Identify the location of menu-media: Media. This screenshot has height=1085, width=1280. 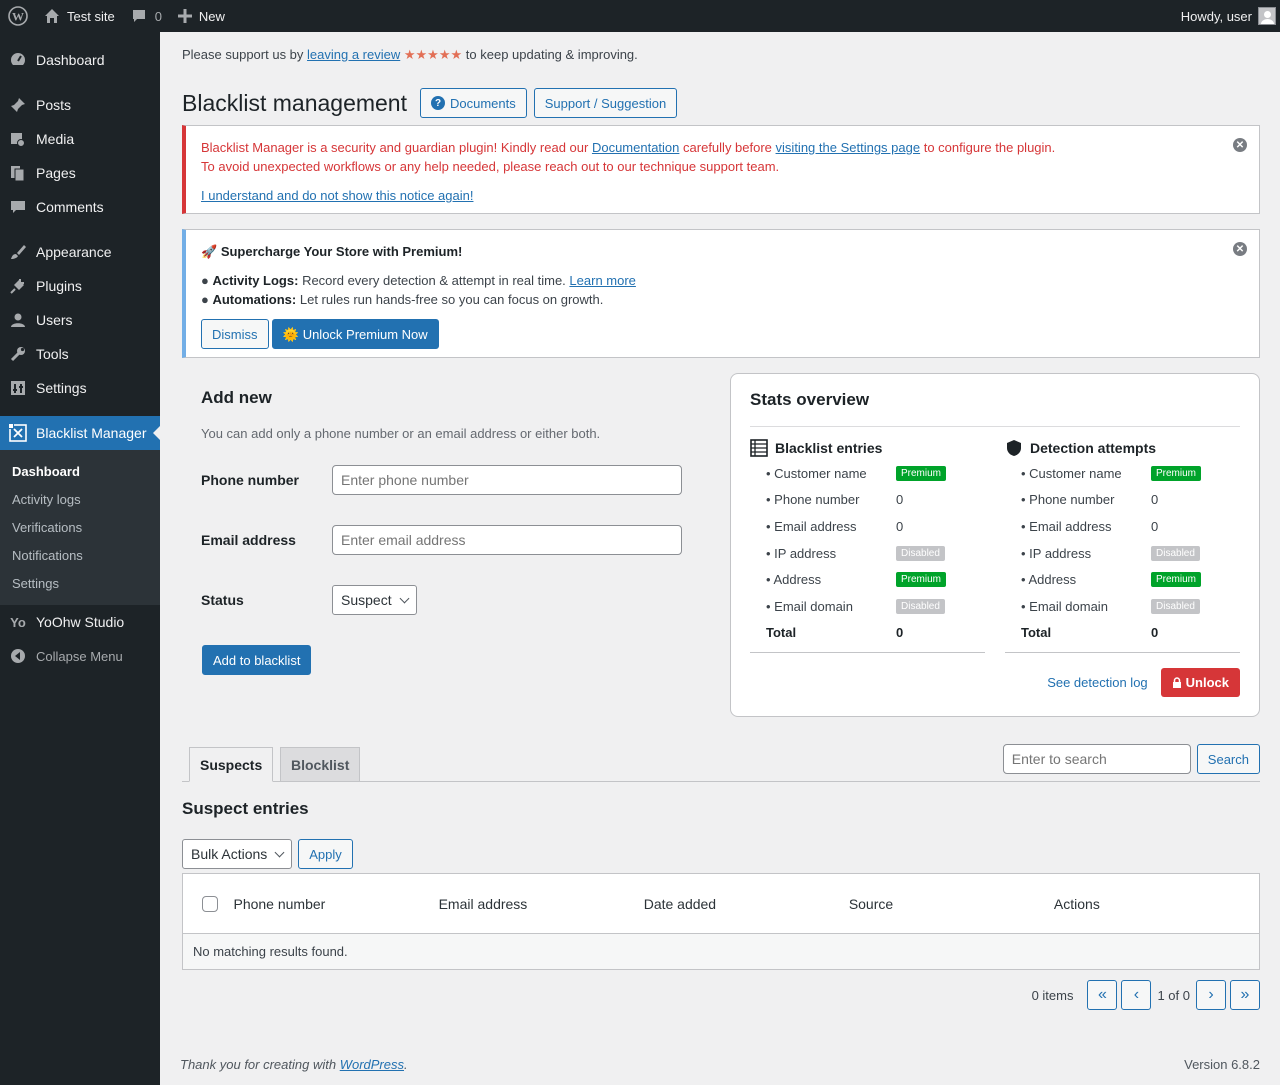
(80, 139).